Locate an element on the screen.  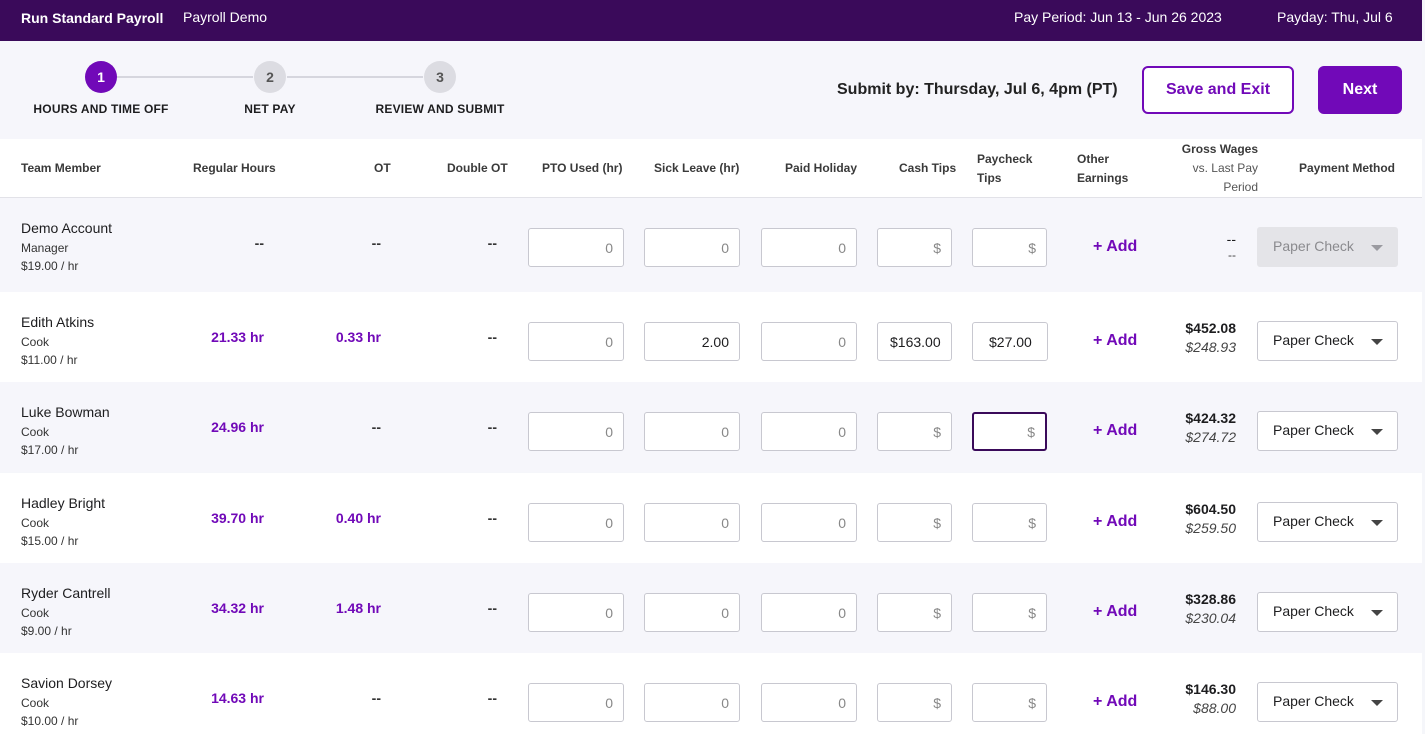
col-other-earnings: Other Earnings is located at coordinates (1102, 169).